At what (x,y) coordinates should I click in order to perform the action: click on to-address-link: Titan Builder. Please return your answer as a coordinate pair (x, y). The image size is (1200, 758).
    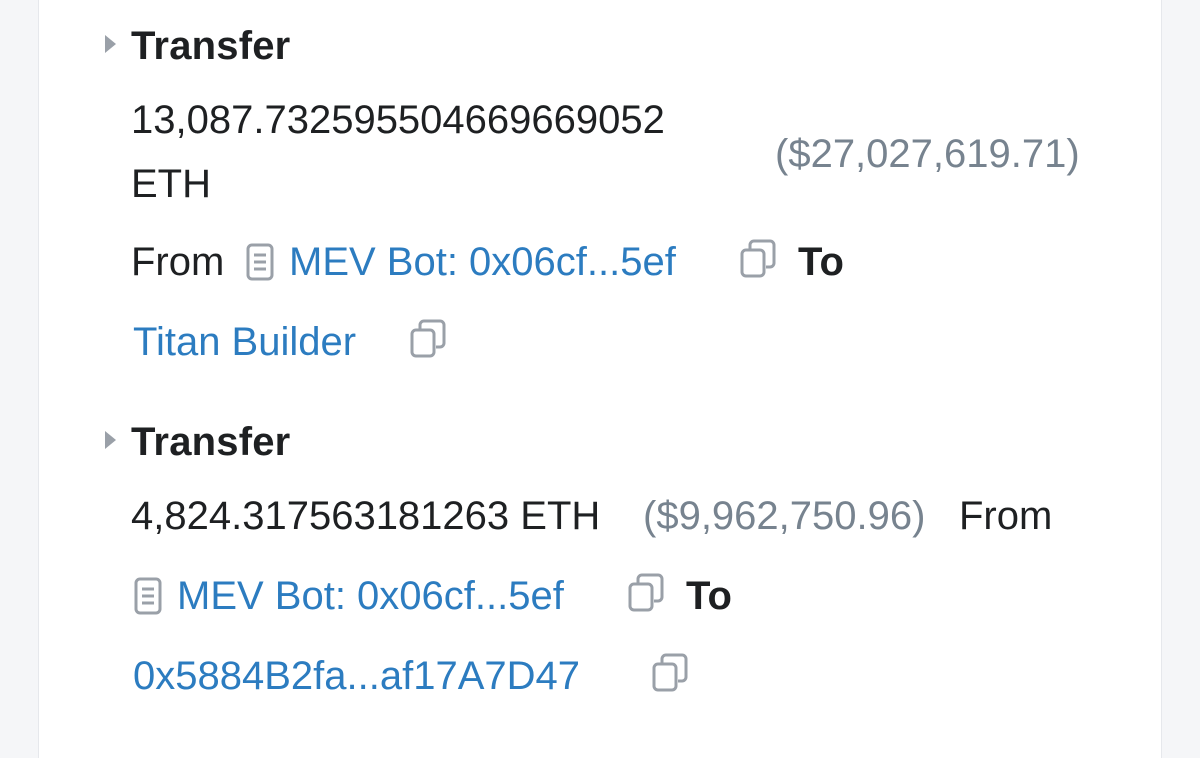
    Looking at the image, I should click on (244, 342).